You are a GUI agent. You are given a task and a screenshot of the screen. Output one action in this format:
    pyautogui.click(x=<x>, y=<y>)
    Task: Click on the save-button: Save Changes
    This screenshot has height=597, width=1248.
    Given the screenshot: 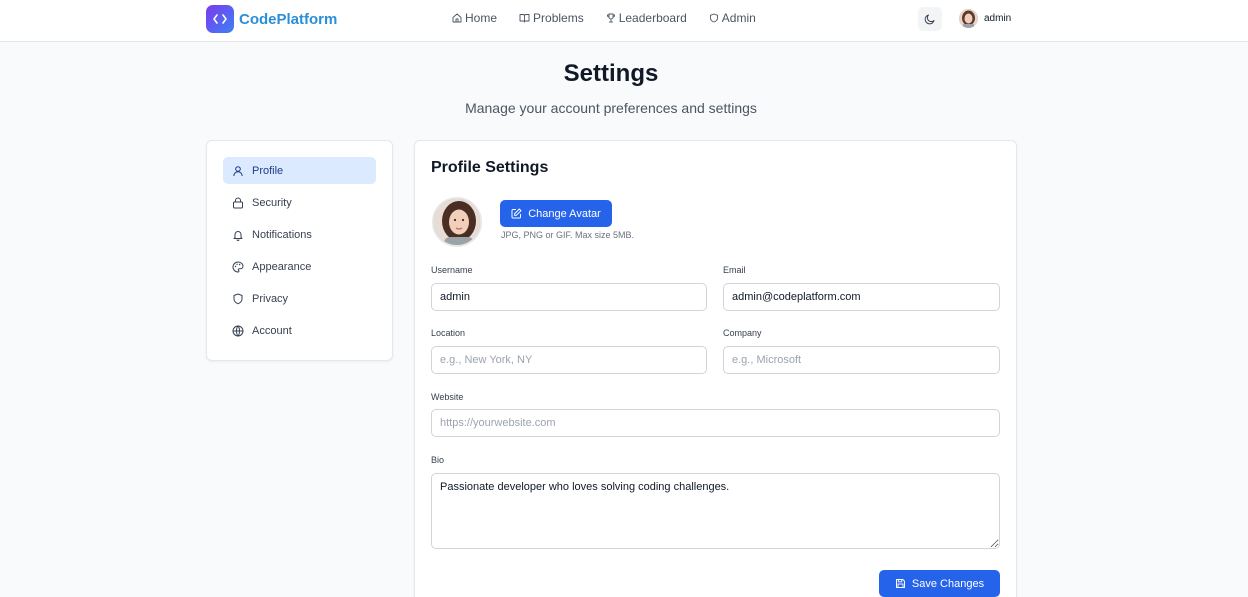 What is the action you would take?
    pyautogui.click(x=939, y=583)
    